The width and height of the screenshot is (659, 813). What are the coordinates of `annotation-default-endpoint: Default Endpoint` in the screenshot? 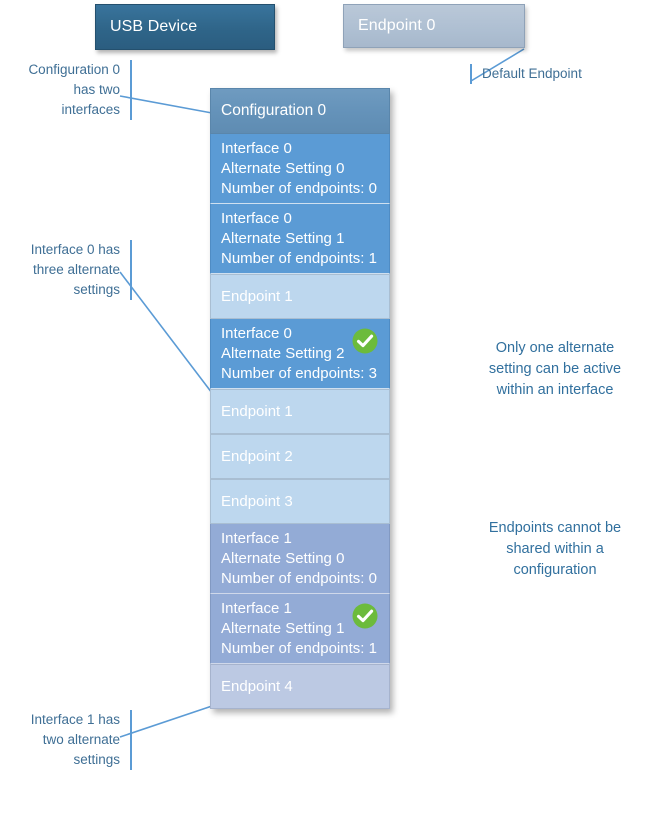 It's located at (551, 74).